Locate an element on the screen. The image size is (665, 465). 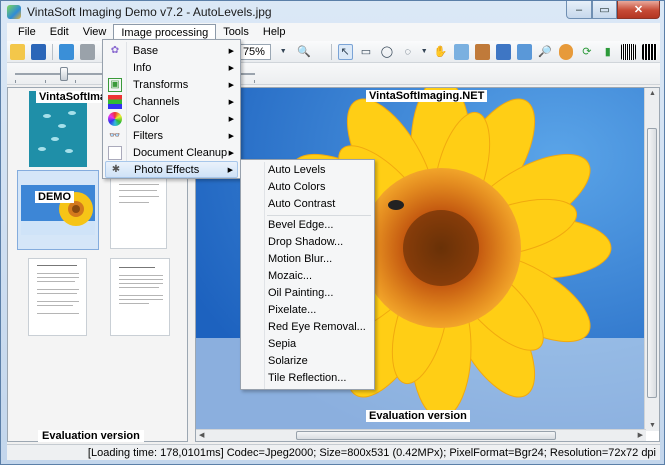
barcode-write-icon is located at coordinates (650, 51).